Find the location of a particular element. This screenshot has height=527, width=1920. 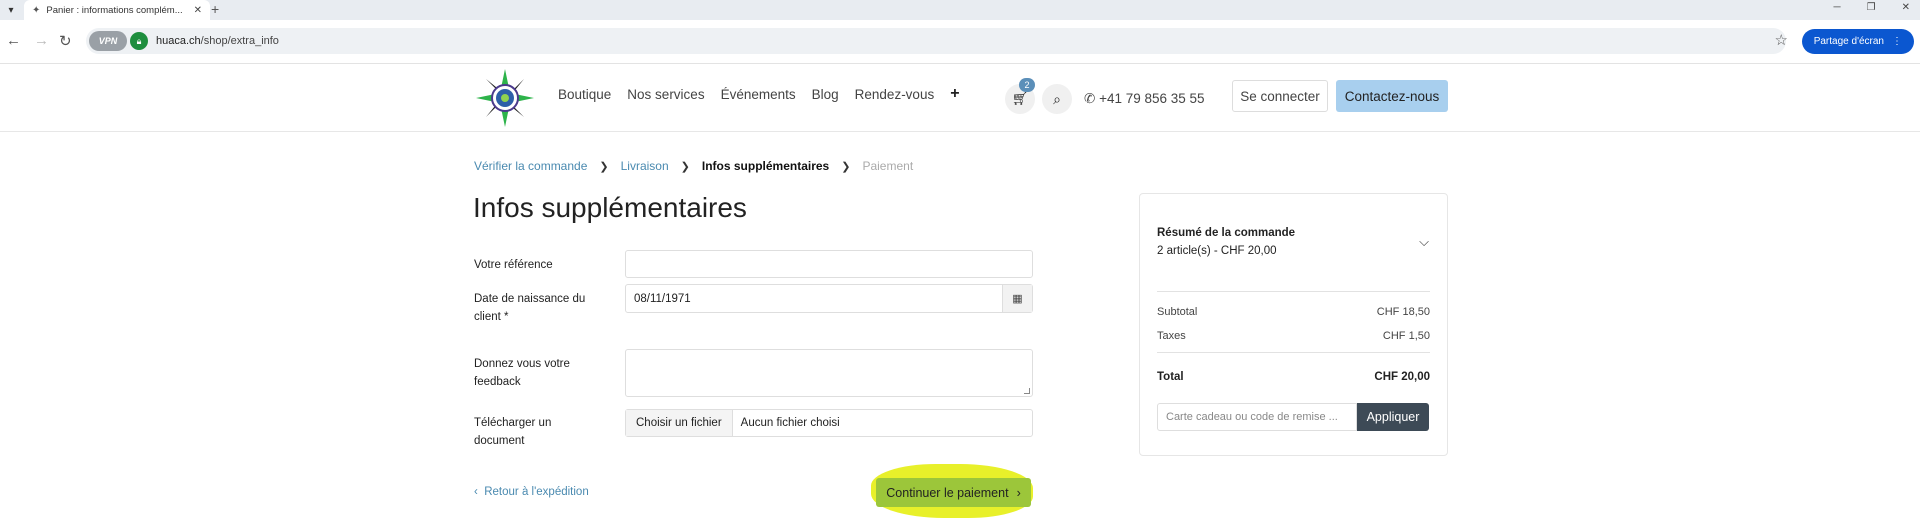

reference-input is located at coordinates (829, 264).